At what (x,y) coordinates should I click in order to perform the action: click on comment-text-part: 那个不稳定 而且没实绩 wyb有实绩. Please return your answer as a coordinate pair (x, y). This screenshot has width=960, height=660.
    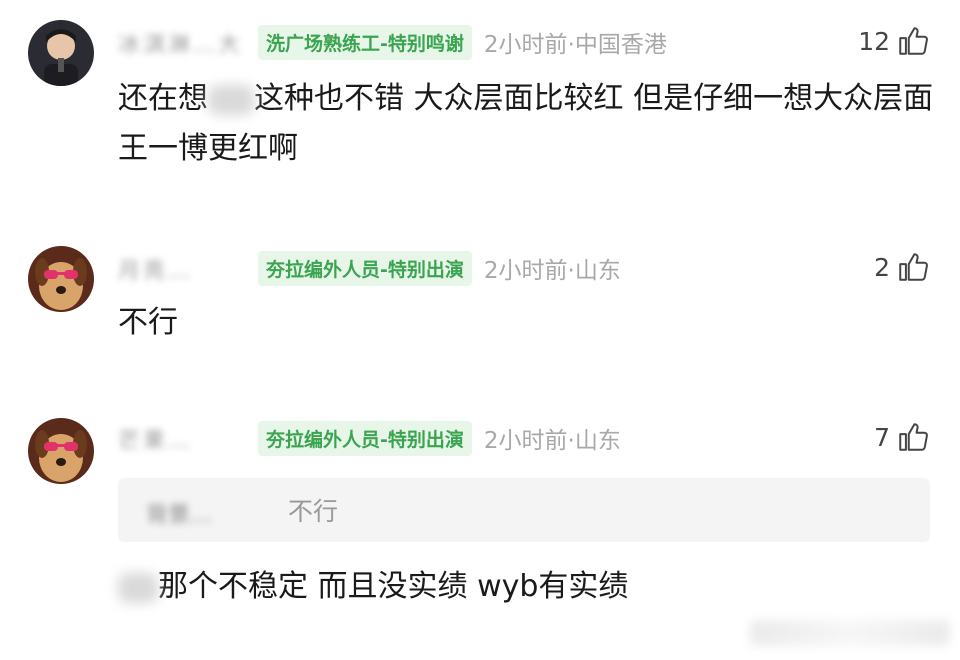
    Looking at the image, I should click on (393, 586).